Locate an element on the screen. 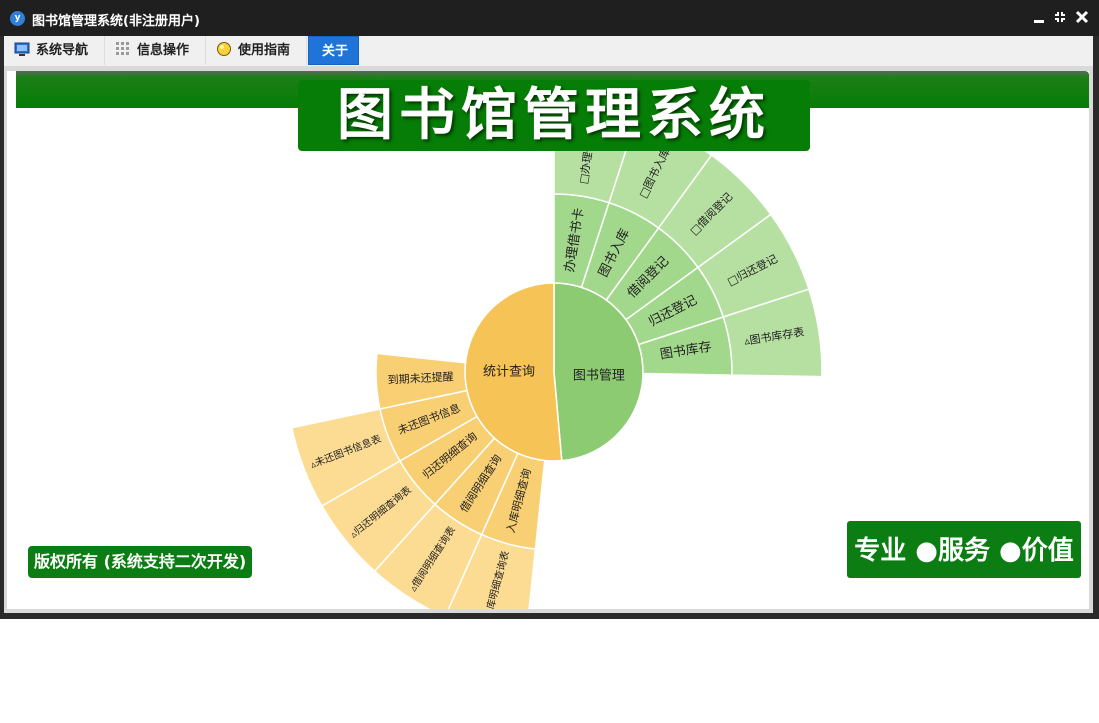 The height and width of the screenshot is (723, 1099). tab-label: 信息操作 is located at coordinates (163, 50).